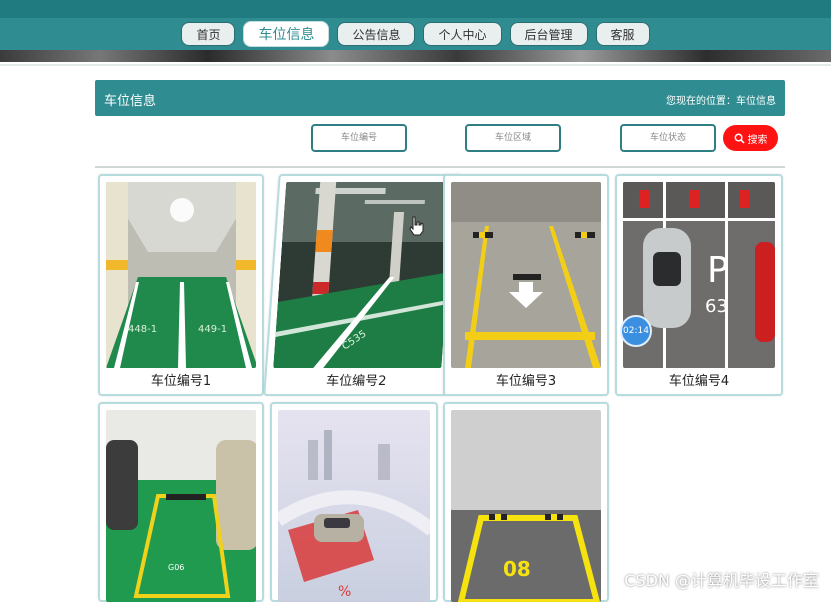 The height and width of the screenshot is (602, 831). Describe the element at coordinates (739, 138) in the screenshot. I see `search-icon` at that location.